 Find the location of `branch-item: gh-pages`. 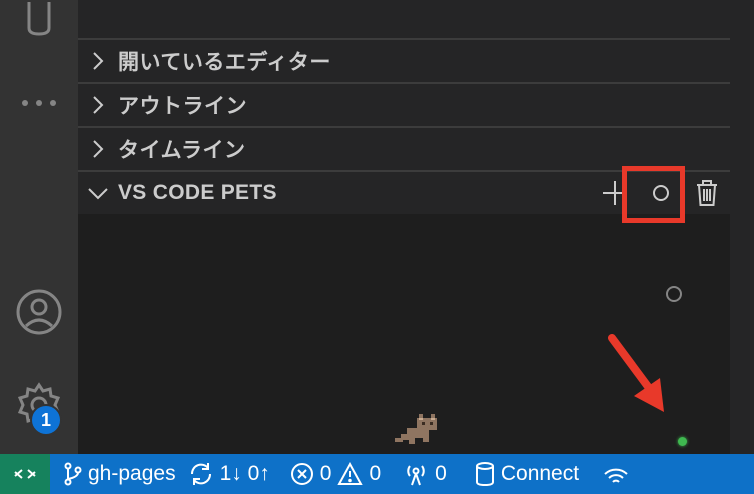

branch-item: gh-pages is located at coordinates (116, 474).